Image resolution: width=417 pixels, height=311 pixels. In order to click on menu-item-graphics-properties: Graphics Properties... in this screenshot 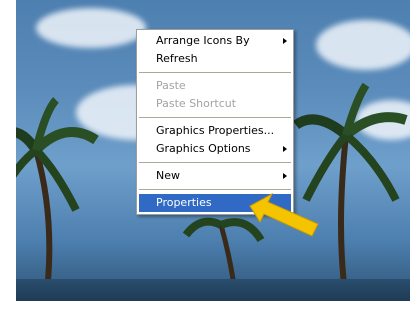, I will do `click(215, 131)`.